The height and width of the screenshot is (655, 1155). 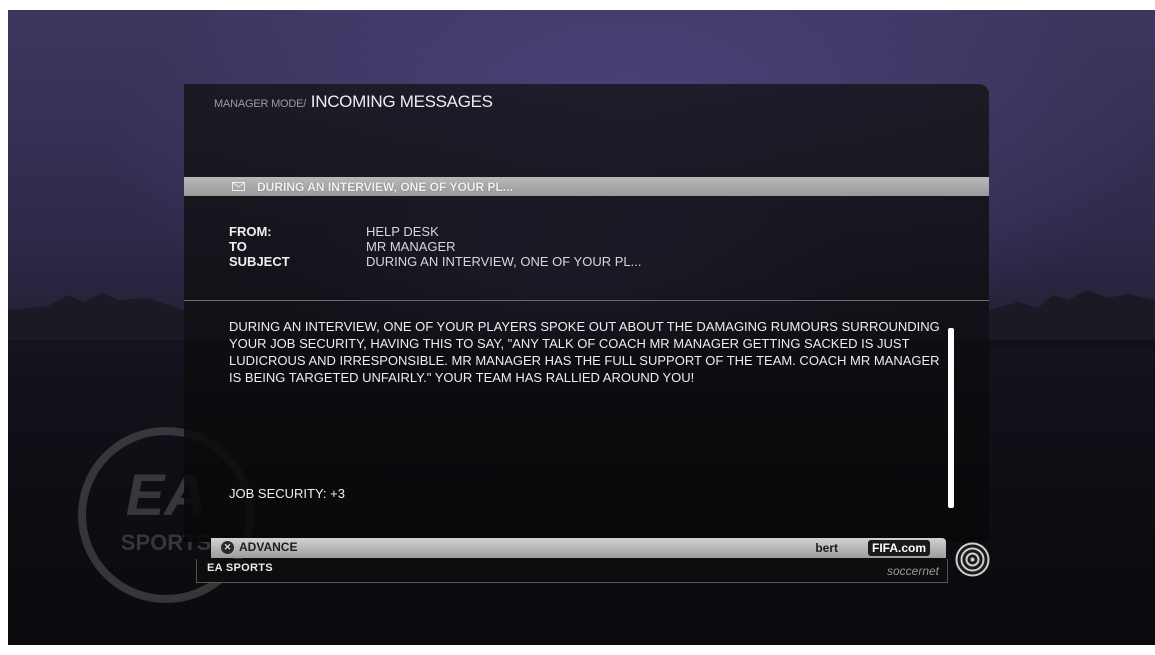 I want to click on breadcrumb: MANAGER MODE/ INCOMING MESSAGES, so click(x=353, y=102).